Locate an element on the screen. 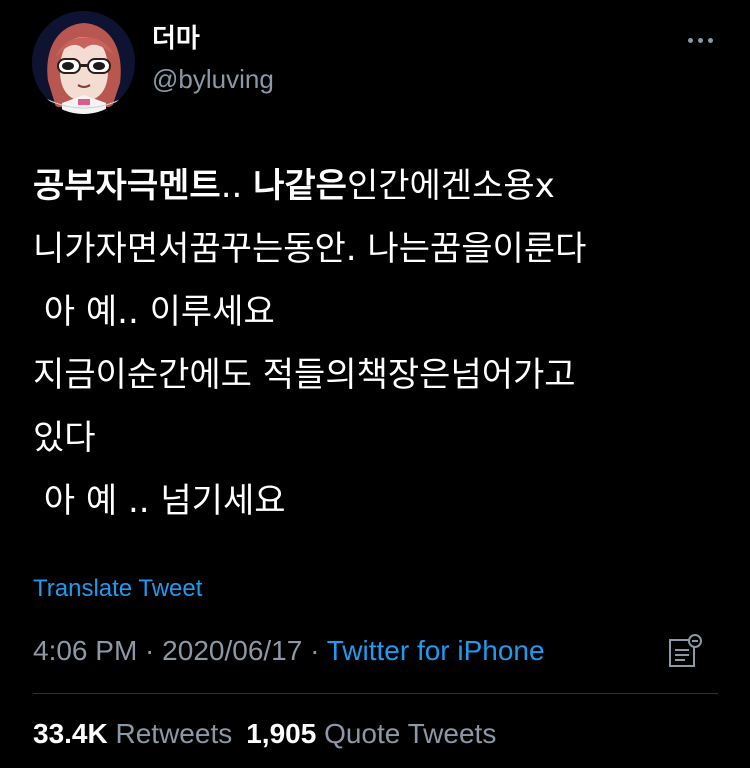 The height and width of the screenshot is (768, 750). quote-tweets-stat: 1,905 Quote Tweets is located at coordinates (371, 733).